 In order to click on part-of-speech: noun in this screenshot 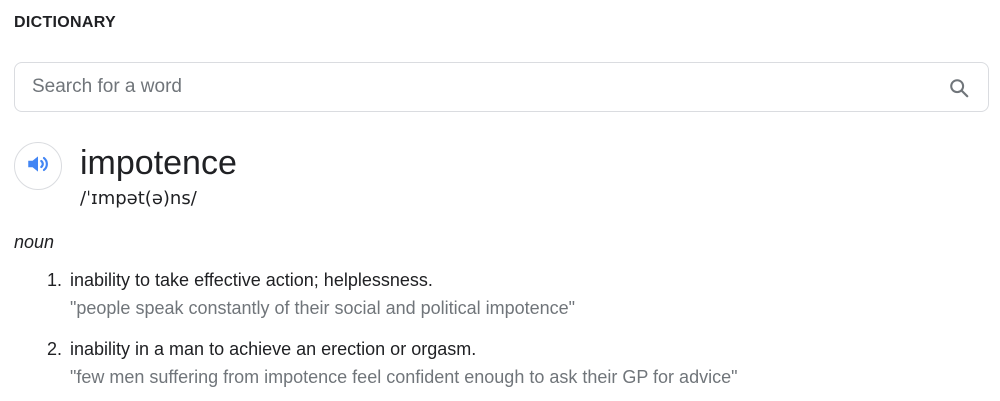, I will do `click(34, 242)`.